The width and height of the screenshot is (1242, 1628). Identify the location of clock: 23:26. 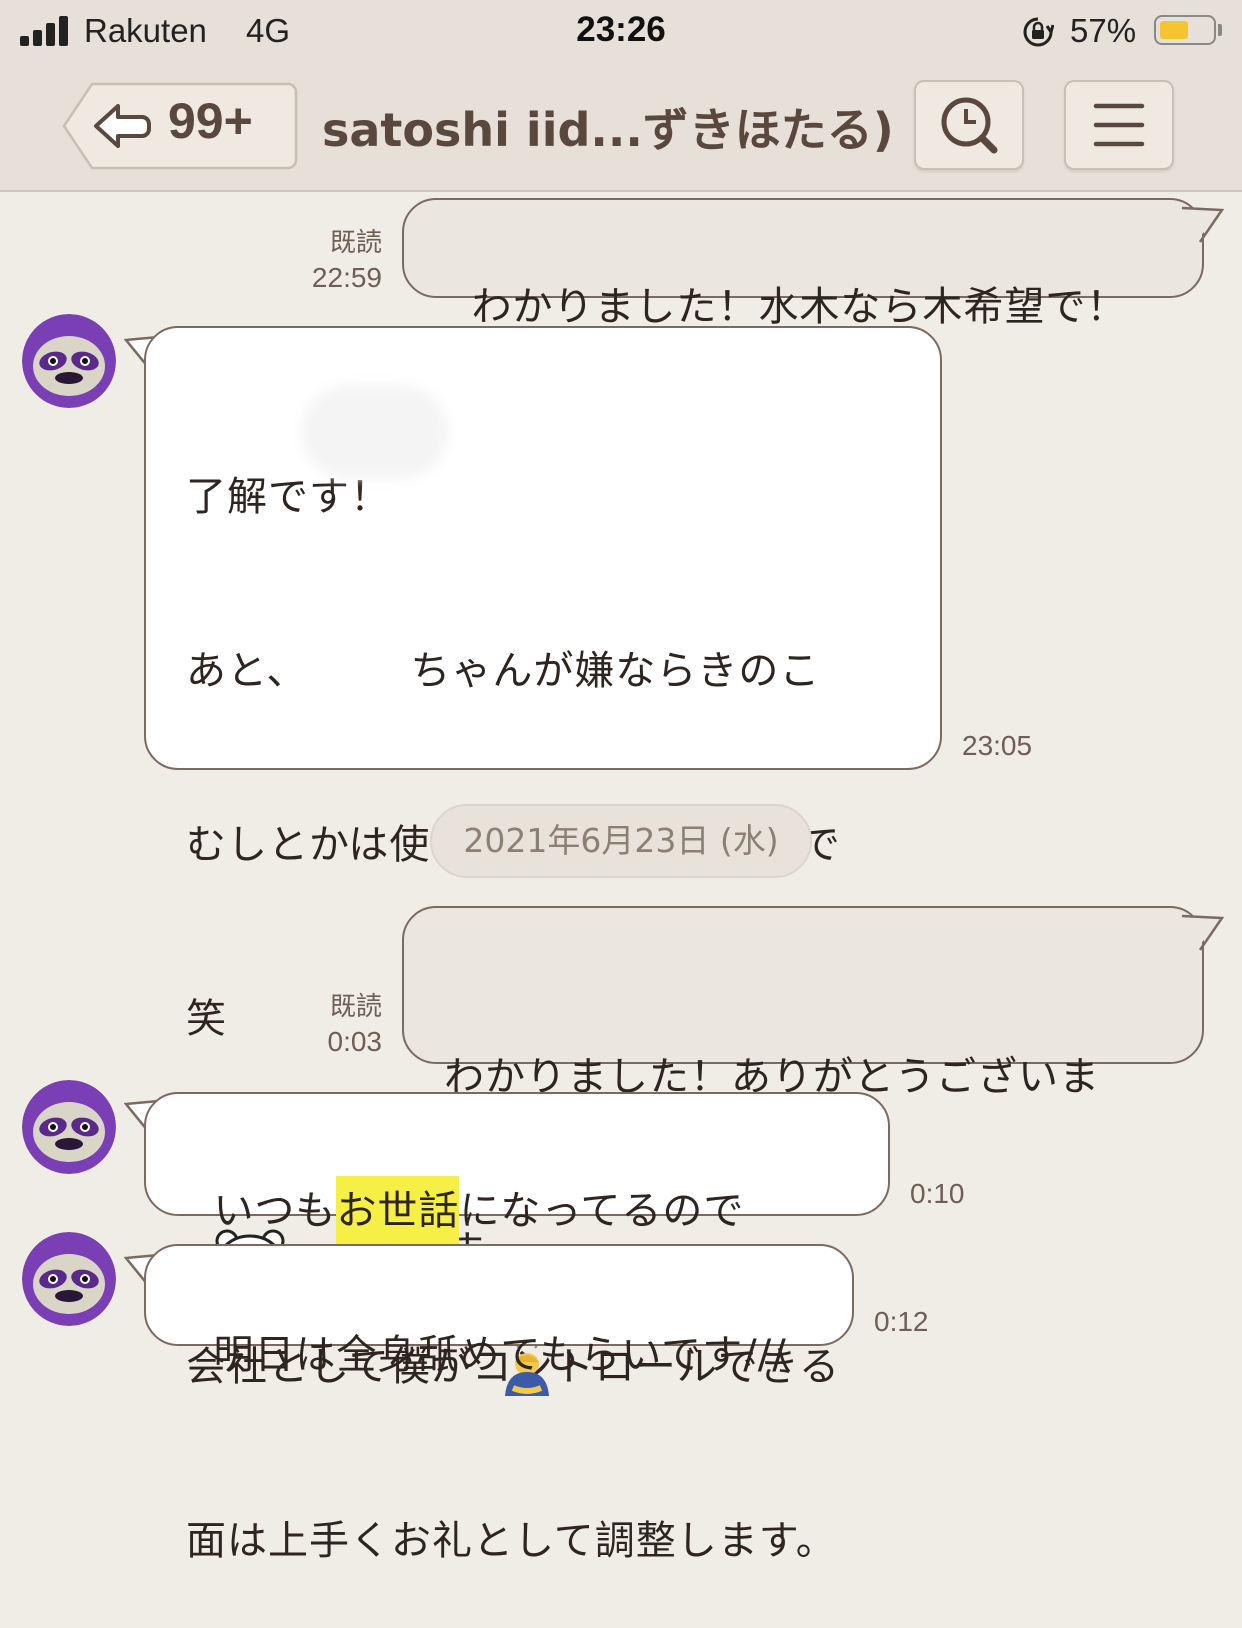
(621, 29).